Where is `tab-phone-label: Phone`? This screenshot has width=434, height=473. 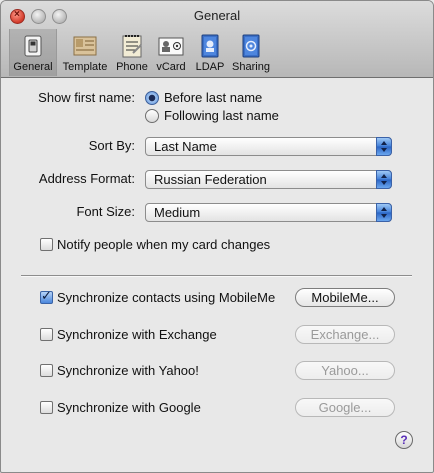 tab-phone-label: Phone is located at coordinates (132, 67).